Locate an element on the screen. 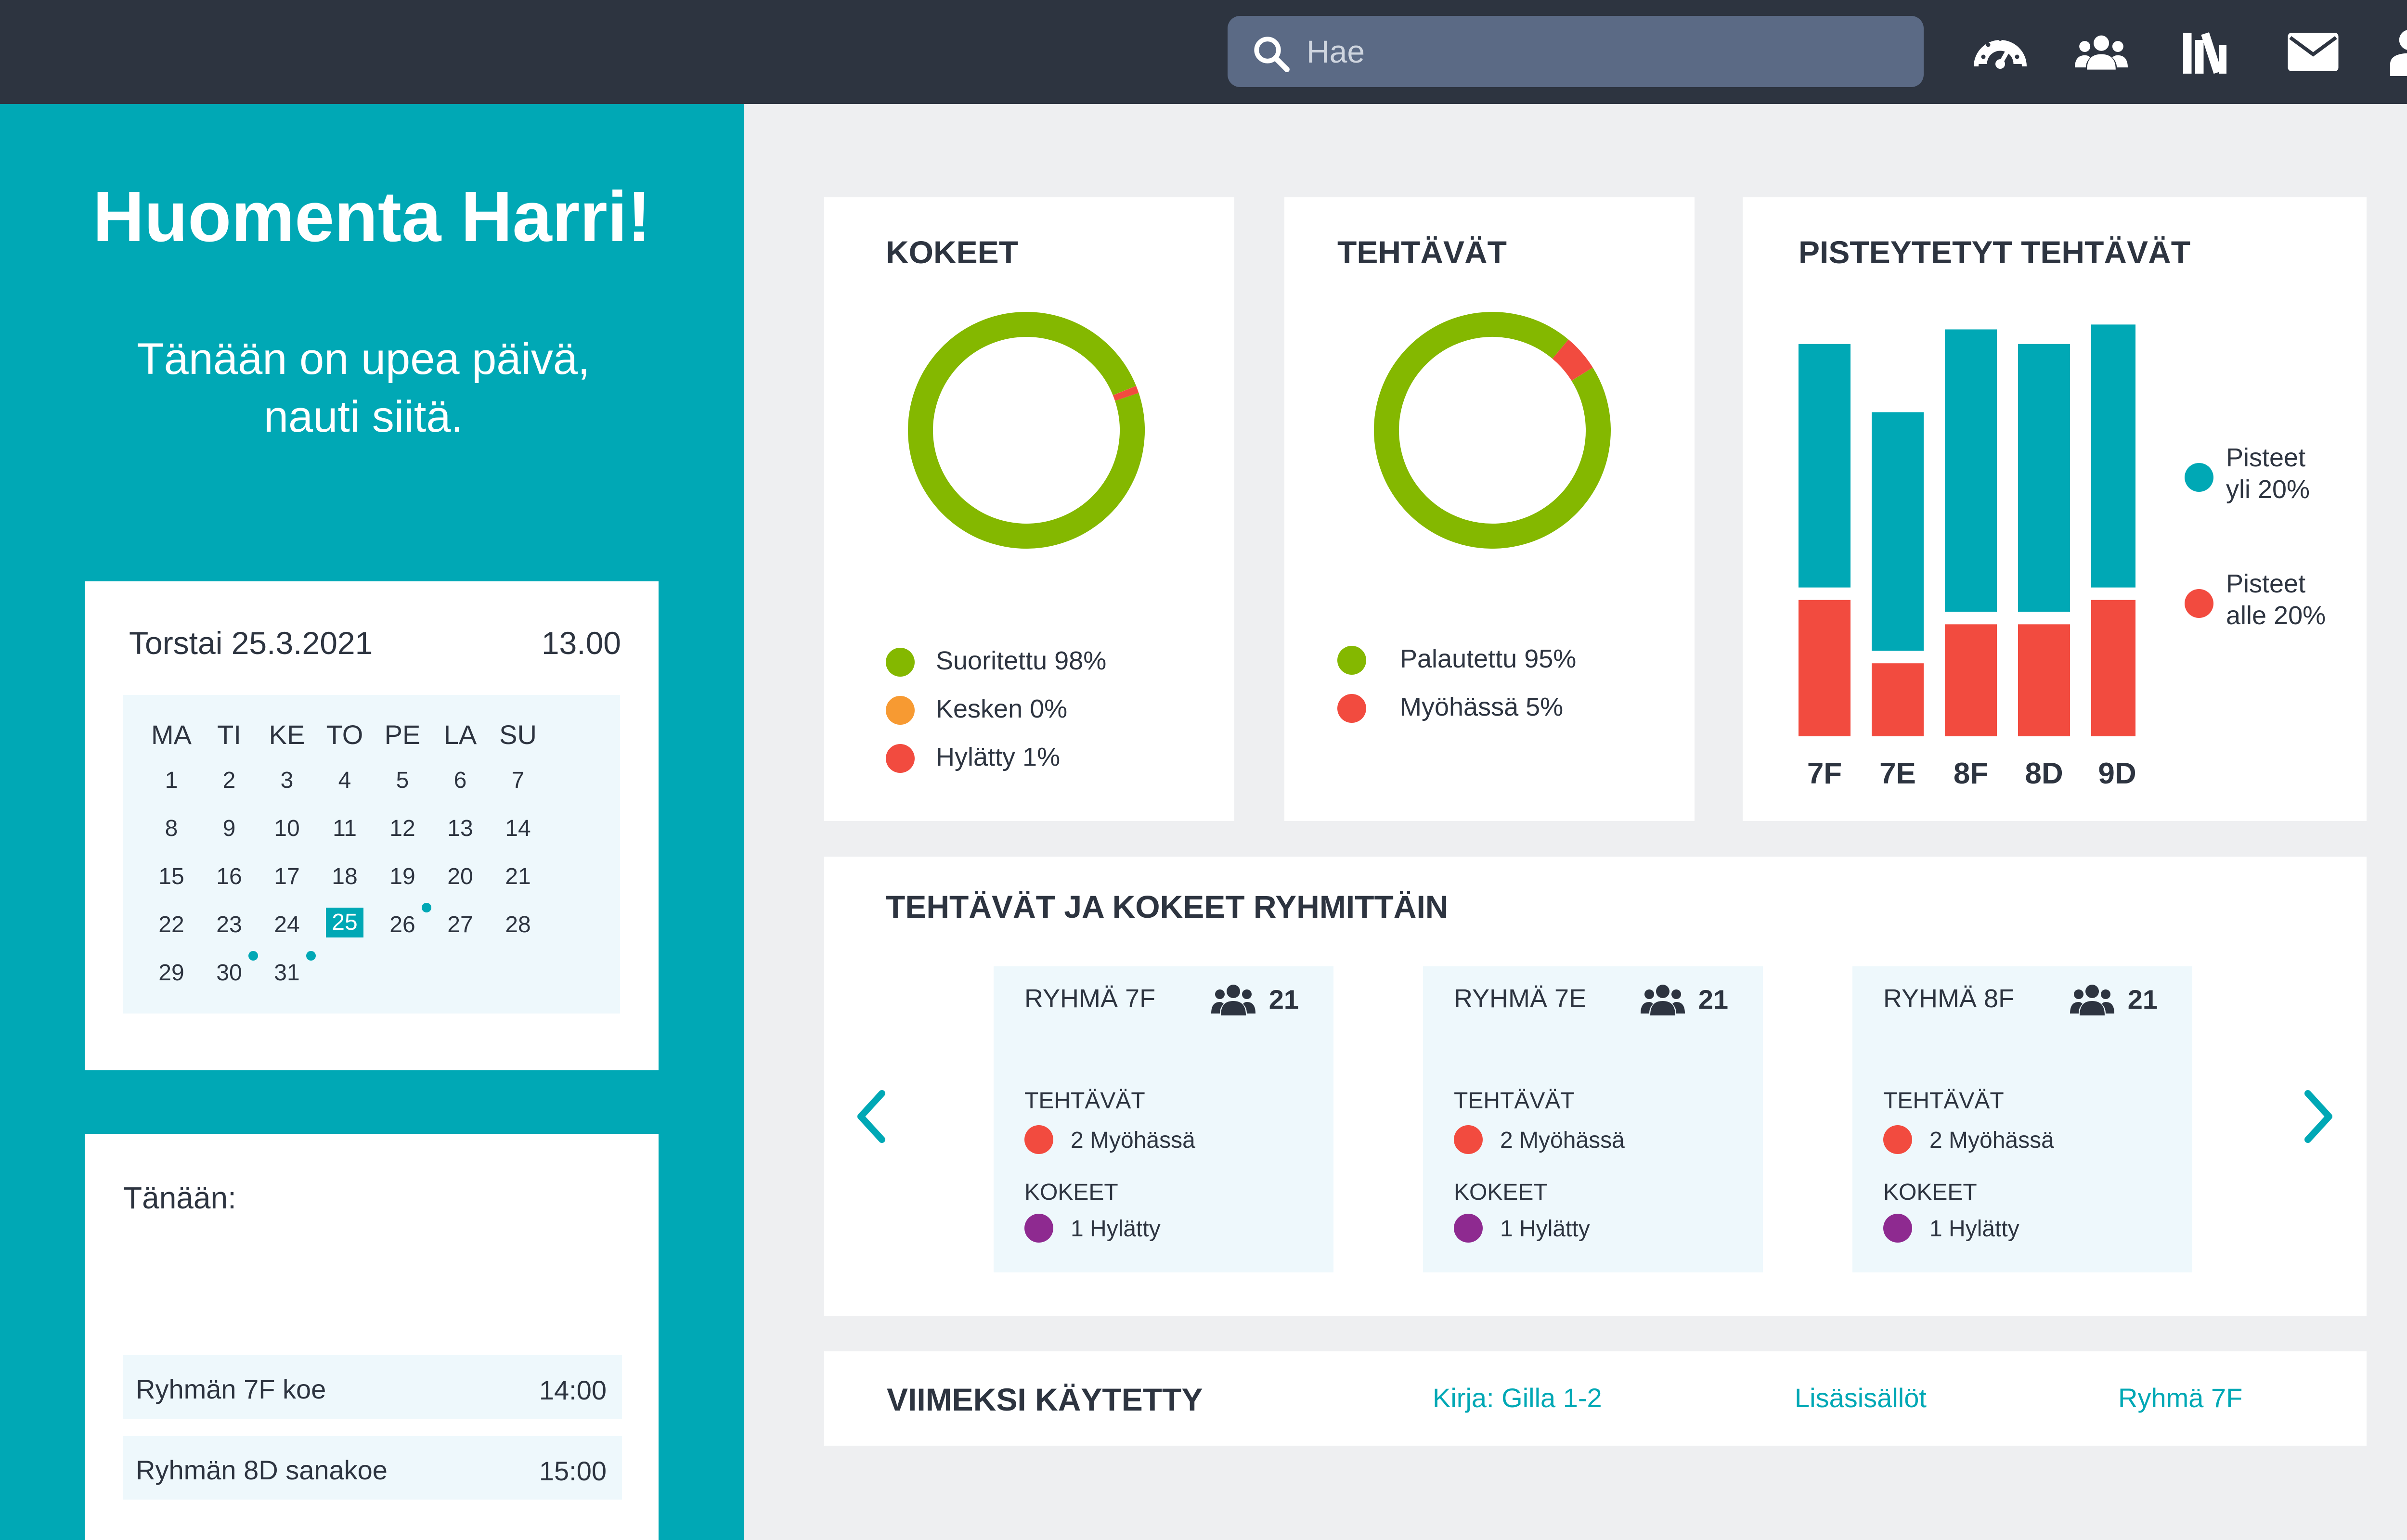  calendar-day: 7 is located at coordinates (518, 780).